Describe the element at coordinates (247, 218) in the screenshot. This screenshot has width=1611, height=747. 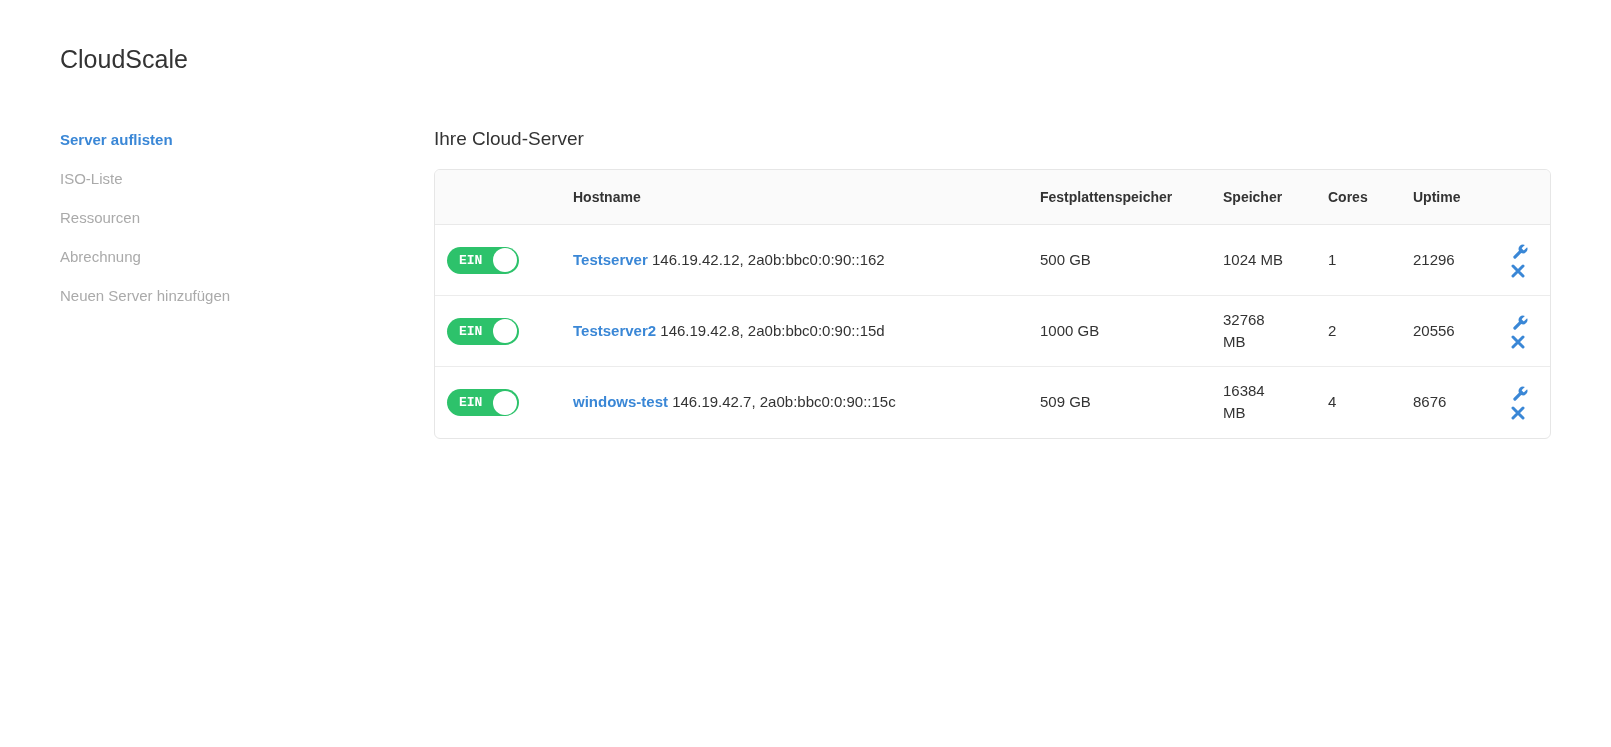
I see `sidebar-link: Ressourcen` at that location.